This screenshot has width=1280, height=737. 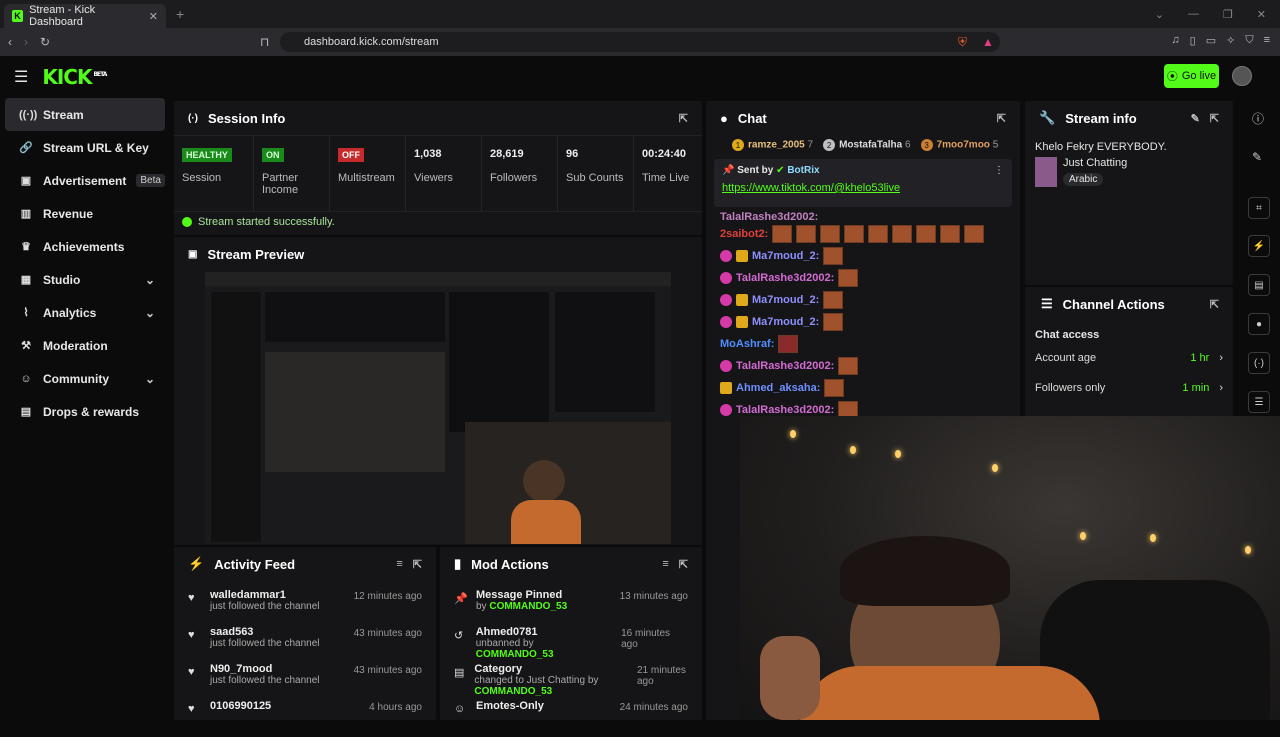 I want to click on success-banner: Stream started successfully., so click(x=438, y=221).